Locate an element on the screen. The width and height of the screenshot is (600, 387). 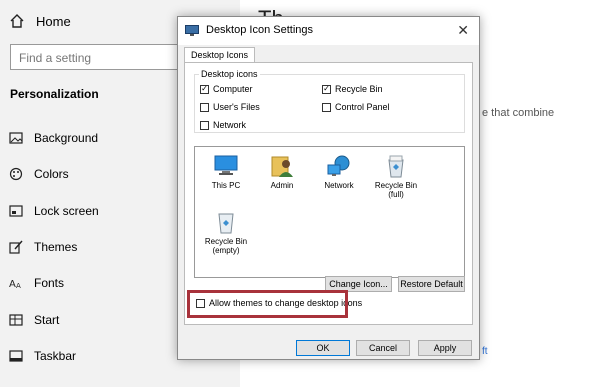
computer-checkbox: ✓ Computer is located at coordinates (226, 89).